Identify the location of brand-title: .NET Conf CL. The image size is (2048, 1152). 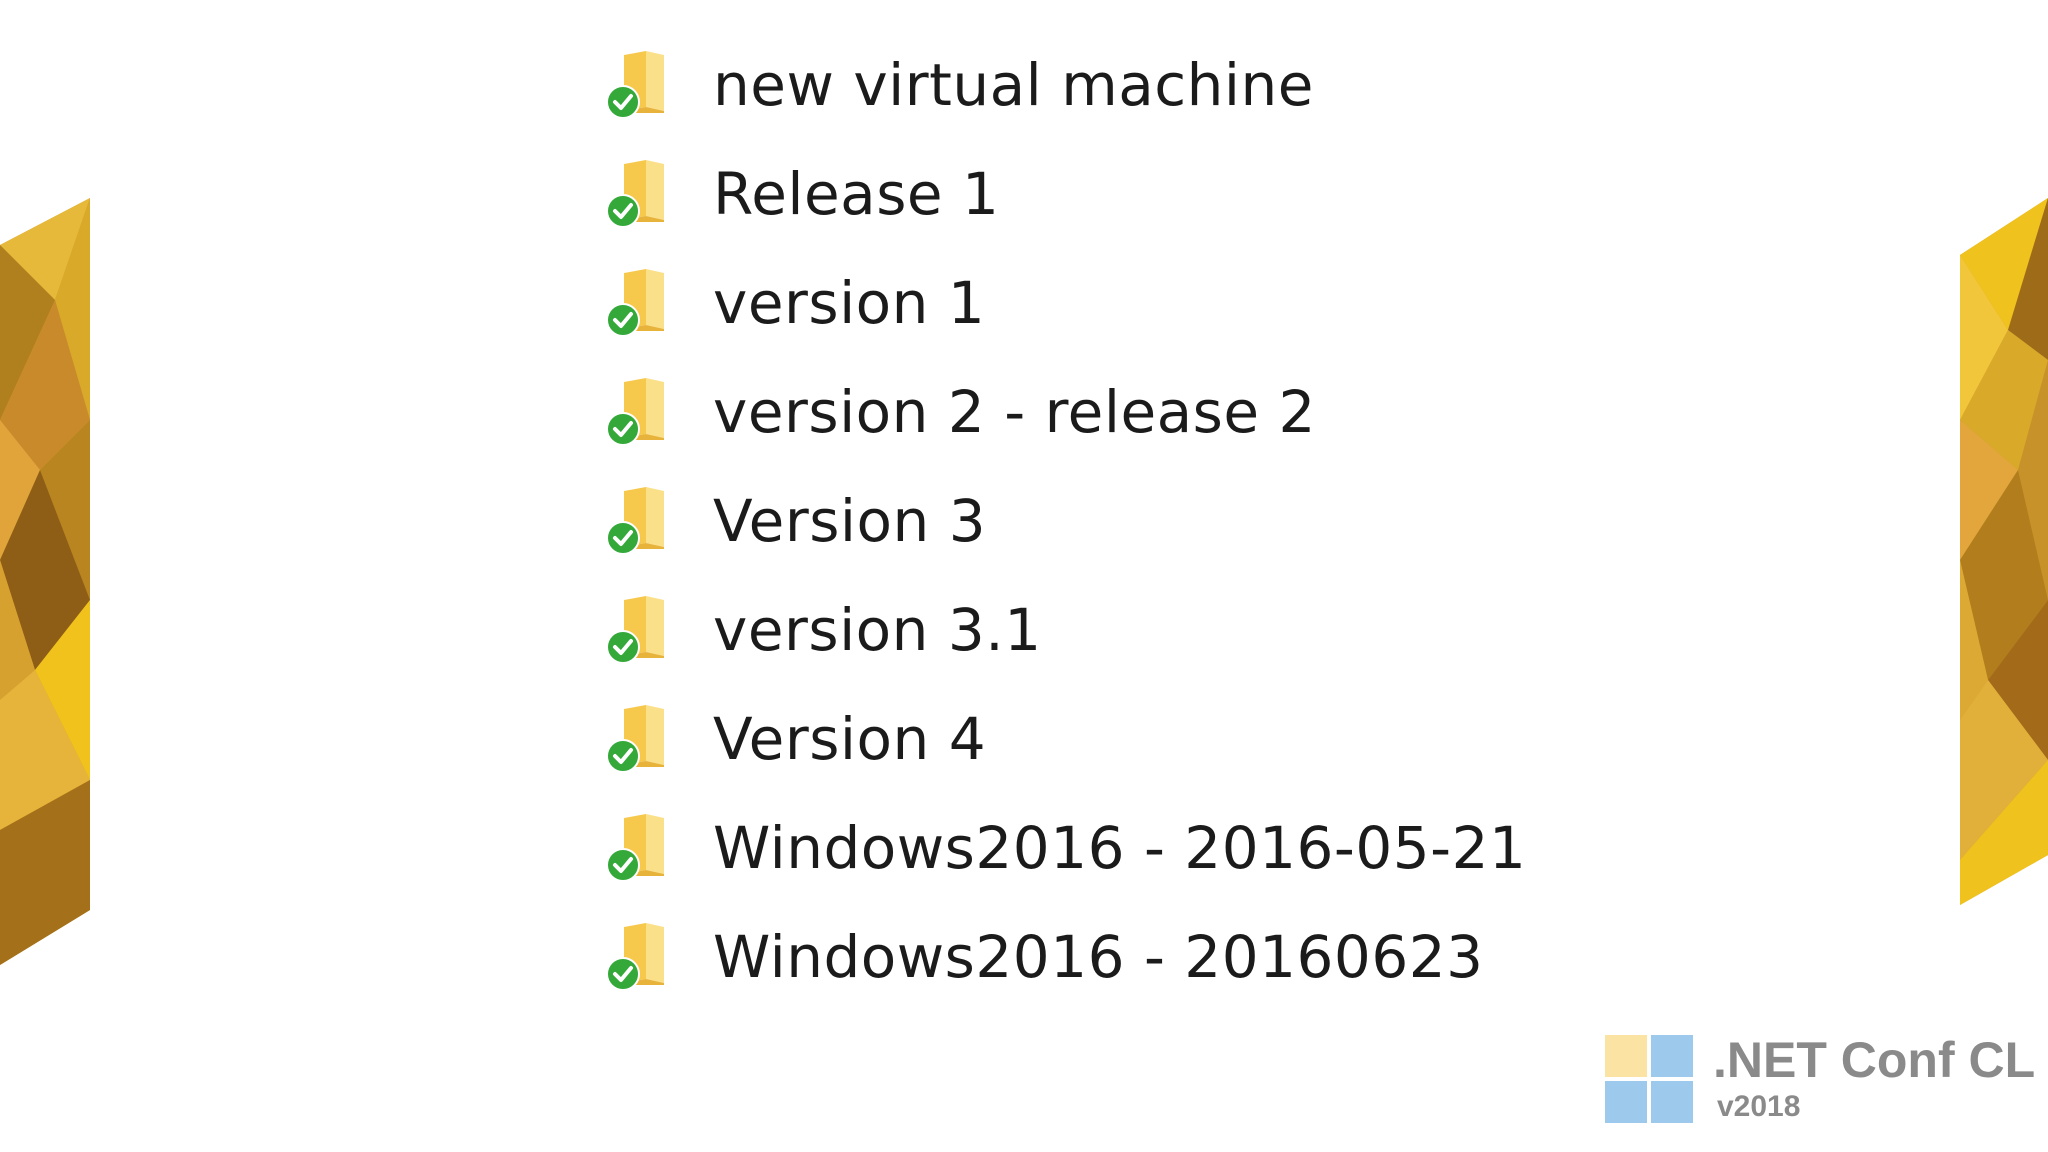
(1874, 1060).